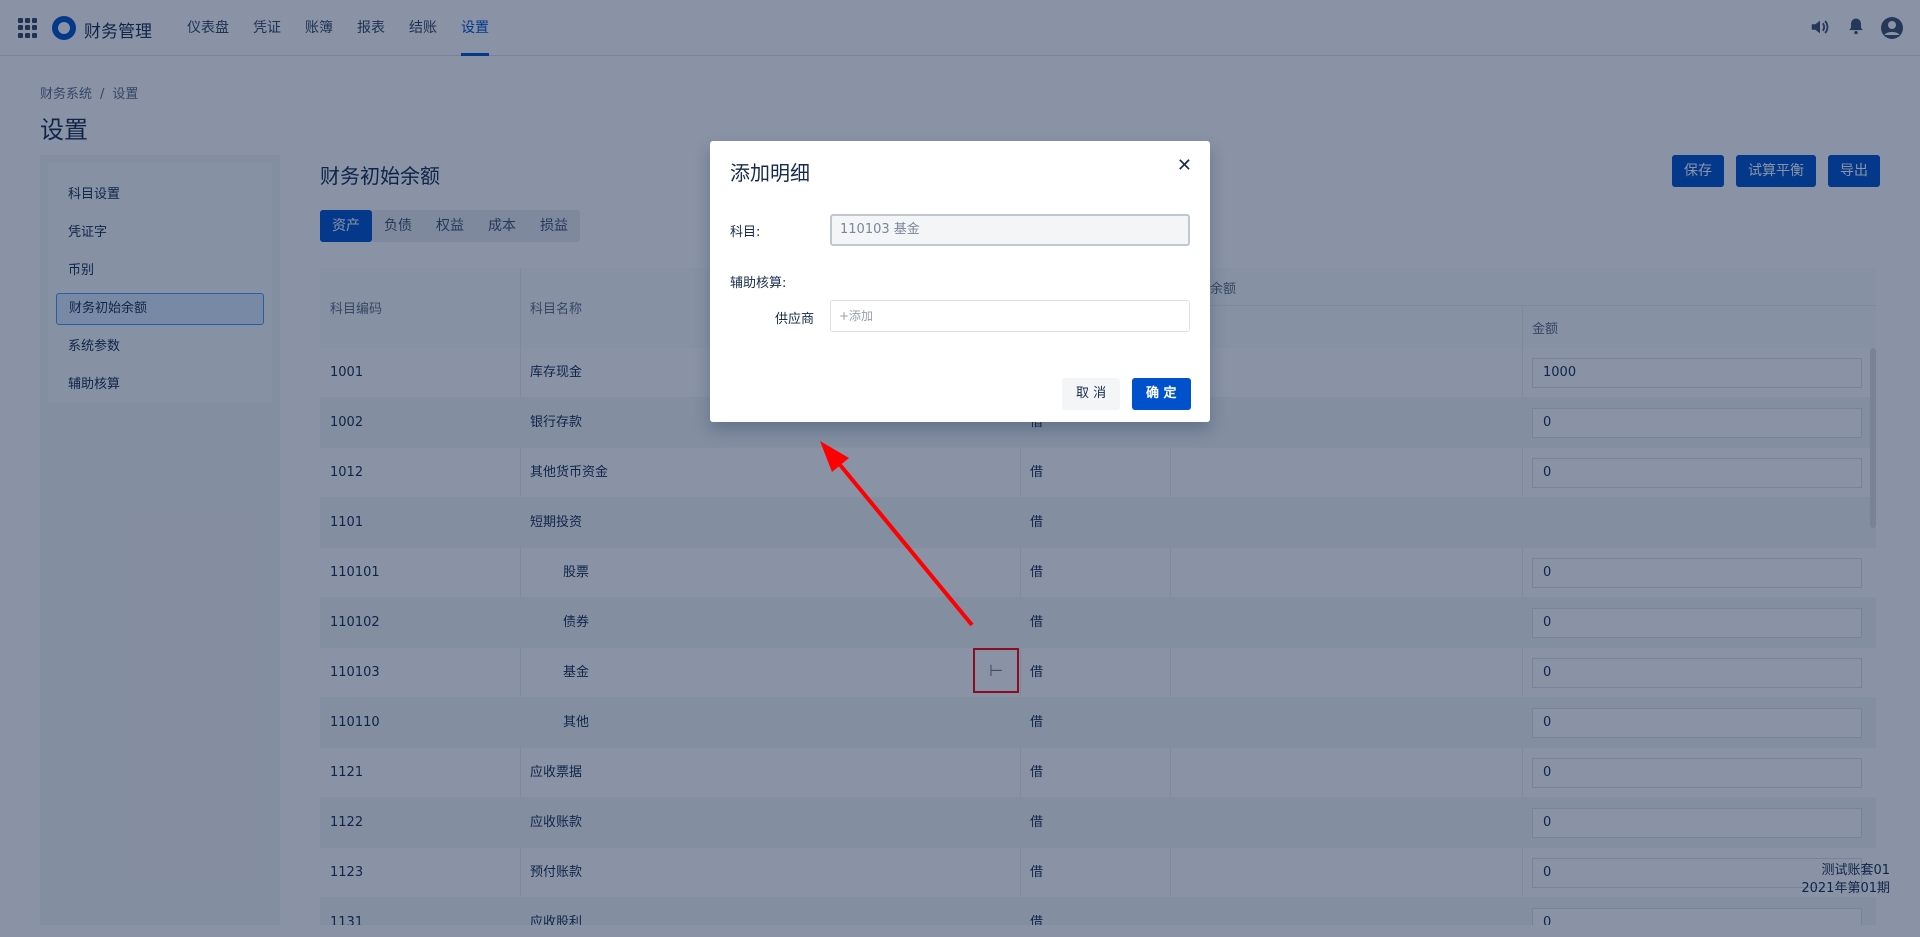 Image resolution: width=1920 pixels, height=937 pixels. I want to click on subject-label: 科目:, so click(745, 232).